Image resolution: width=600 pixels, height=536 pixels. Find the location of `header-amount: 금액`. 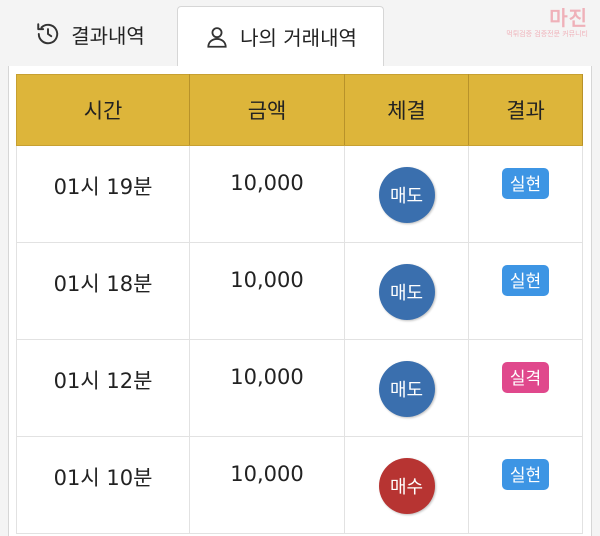

header-amount: 금액 is located at coordinates (267, 110).